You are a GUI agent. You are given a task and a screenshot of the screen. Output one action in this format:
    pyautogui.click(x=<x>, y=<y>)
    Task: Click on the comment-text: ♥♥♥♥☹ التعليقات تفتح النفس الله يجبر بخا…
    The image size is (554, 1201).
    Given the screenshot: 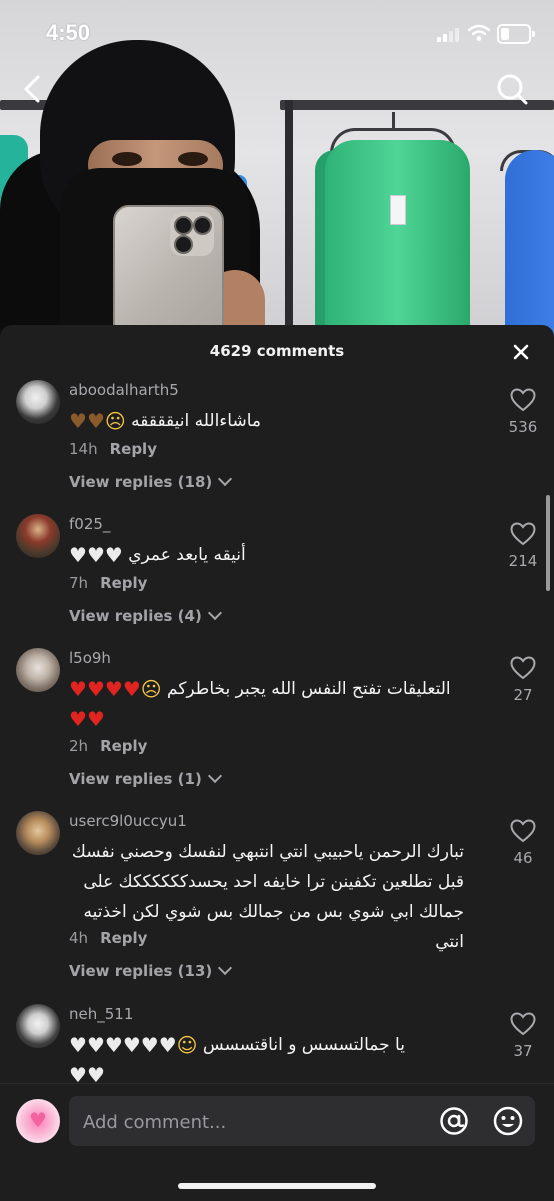 What is the action you would take?
    pyautogui.click(x=274, y=704)
    